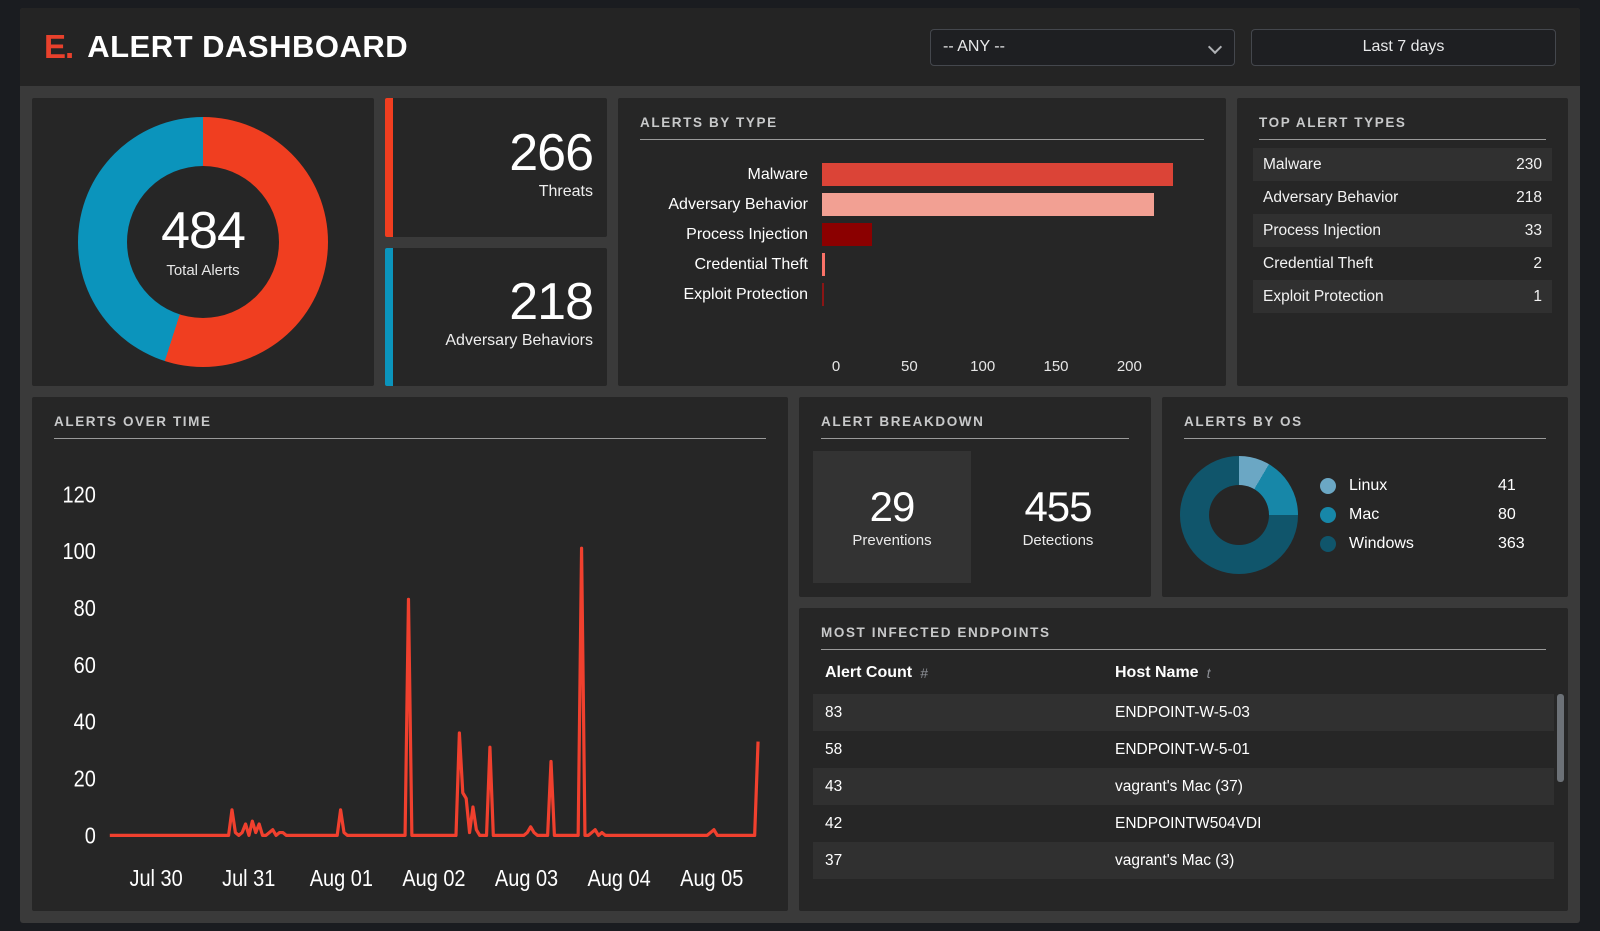 This screenshot has height=931, width=1600. I want to click on total-alerts-donut: 484 Total Alerts, so click(203, 242).